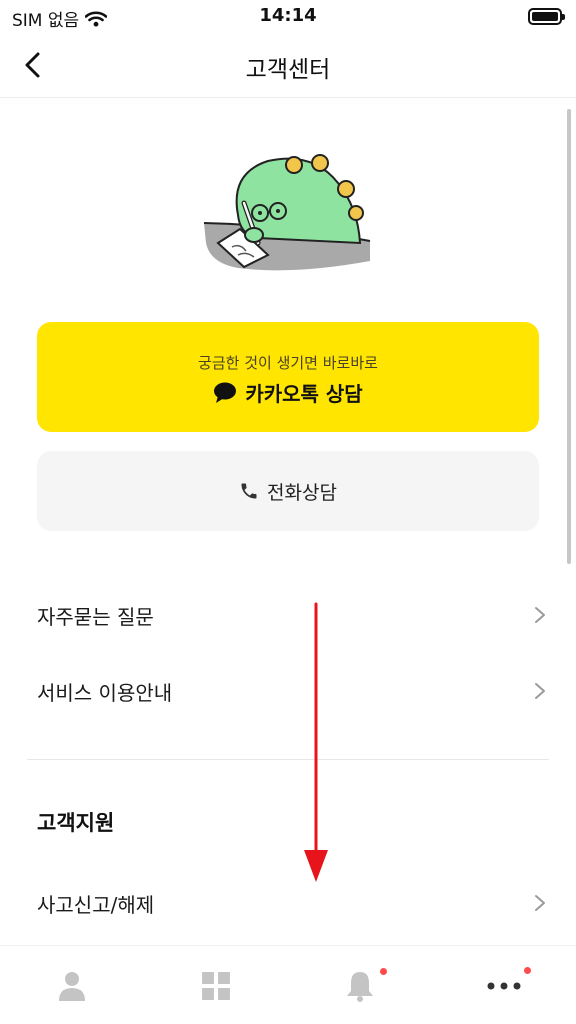 The width and height of the screenshot is (576, 1024). I want to click on battery-icon, so click(546, 16).